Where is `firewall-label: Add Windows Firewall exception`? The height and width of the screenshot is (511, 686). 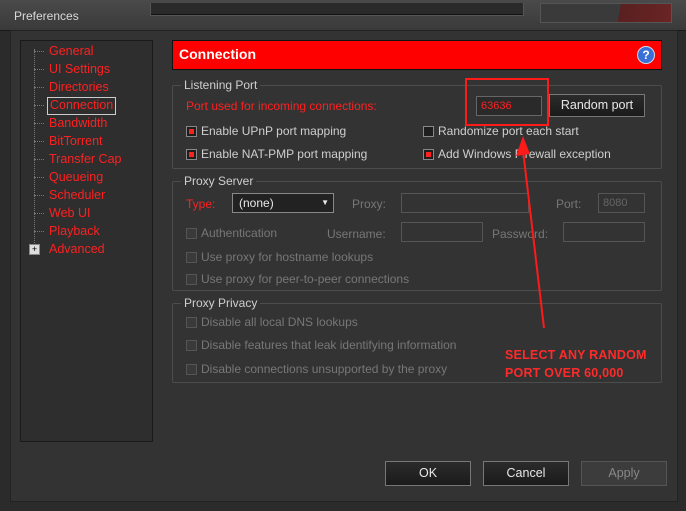
firewall-label: Add Windows Firewall exception is located at coordinates (524, 154).